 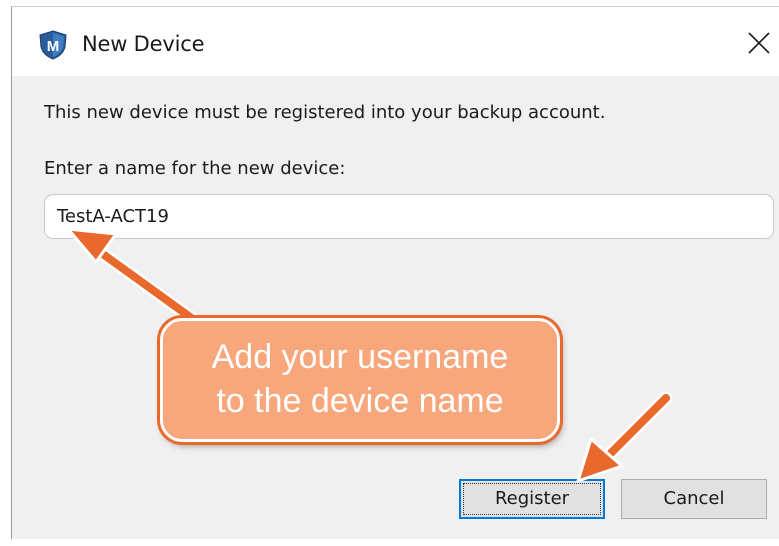 I want to click on device-name-input, so click(x=409, y=216).